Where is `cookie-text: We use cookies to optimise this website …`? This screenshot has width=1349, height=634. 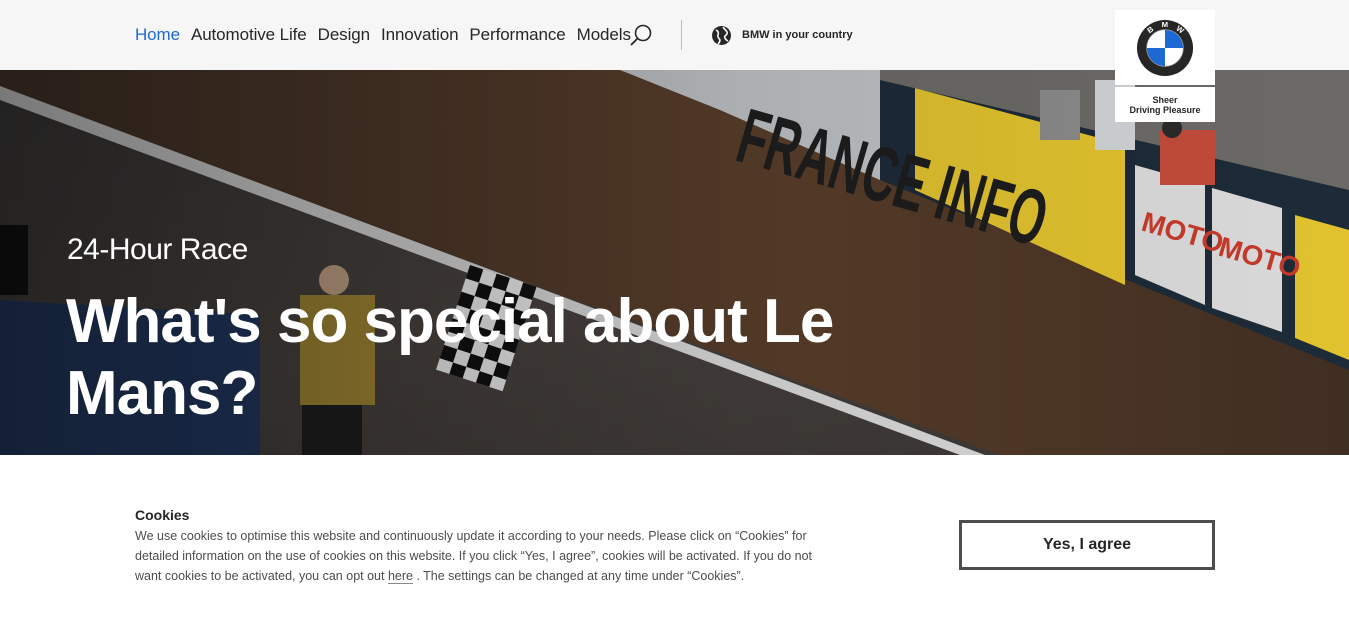
cookie-text: We use cookies to optimise this website … is located at coordinates (485, 556).